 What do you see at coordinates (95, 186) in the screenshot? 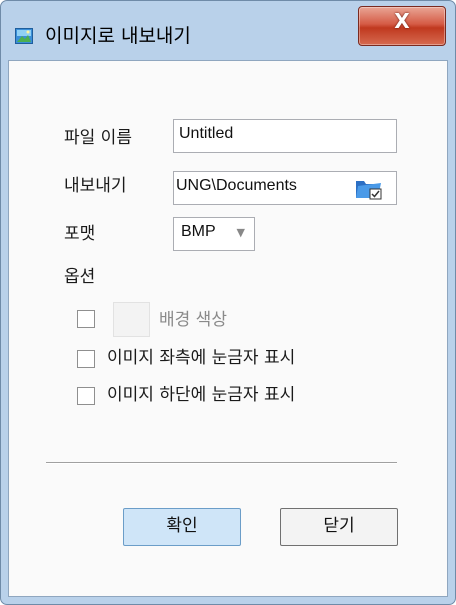
I see `export-path-label: 내보내기` at bounding box center [95, 186].